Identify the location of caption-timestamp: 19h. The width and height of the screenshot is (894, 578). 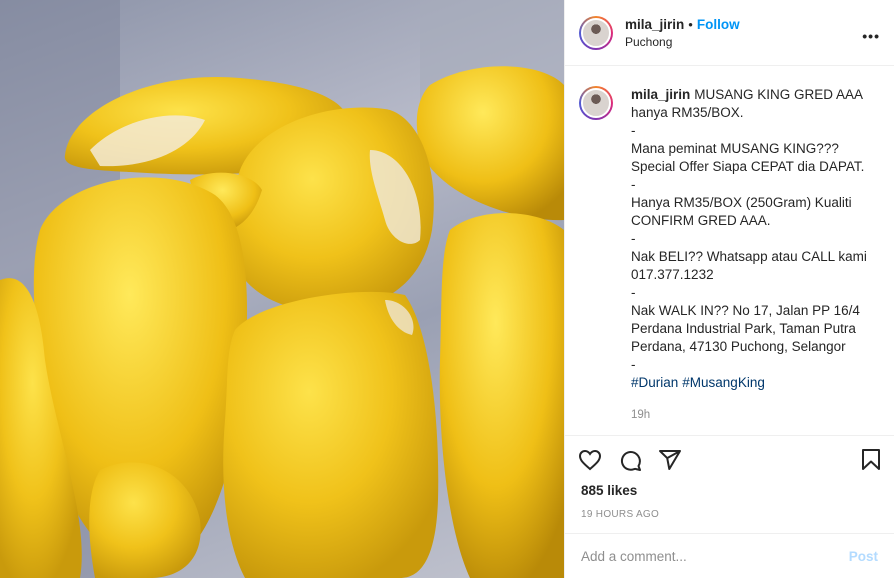
(749, 415).